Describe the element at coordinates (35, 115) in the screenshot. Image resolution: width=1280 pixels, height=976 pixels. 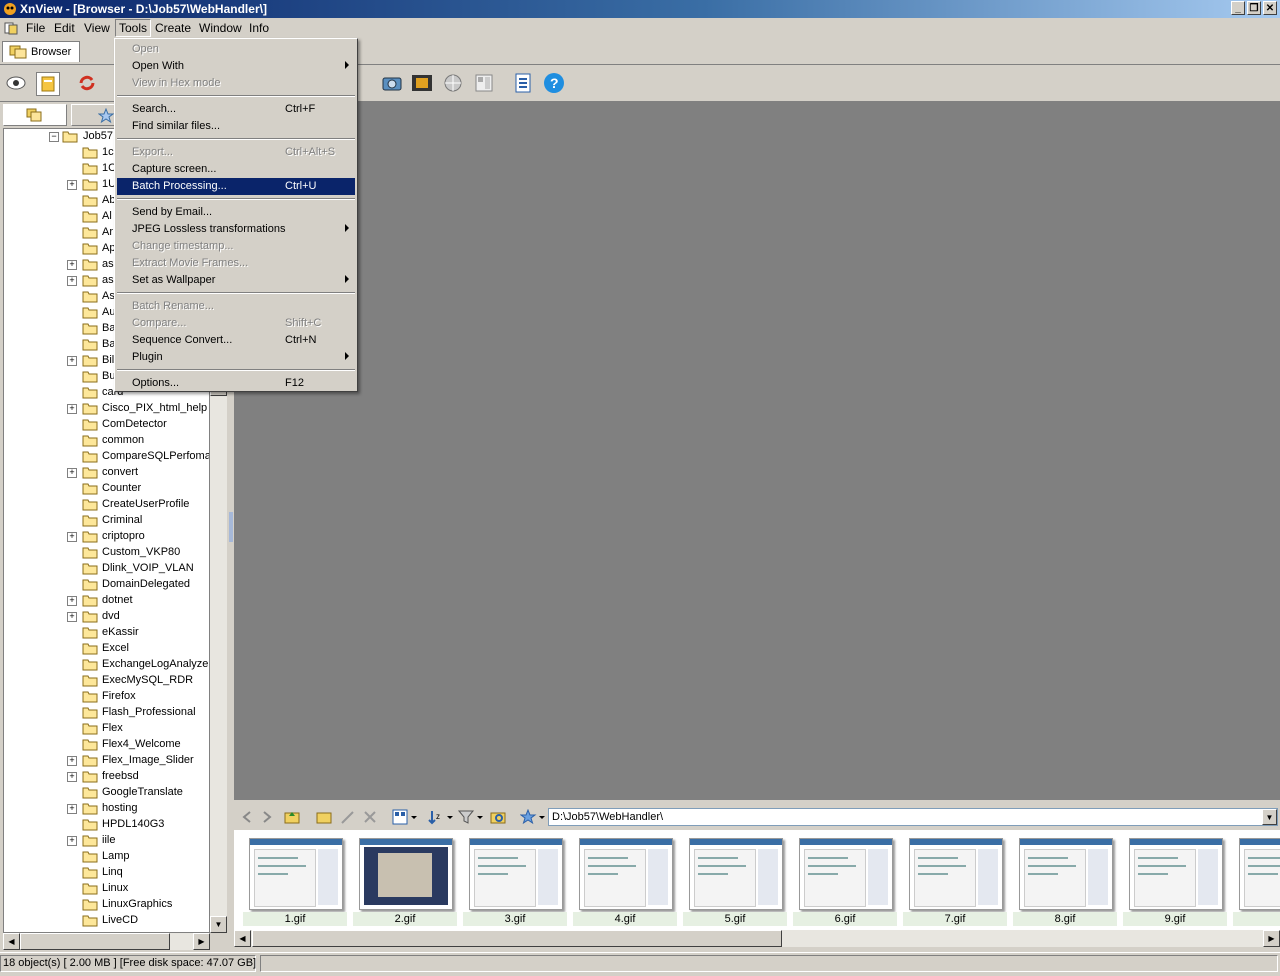
I see `tab-folders` at that location.